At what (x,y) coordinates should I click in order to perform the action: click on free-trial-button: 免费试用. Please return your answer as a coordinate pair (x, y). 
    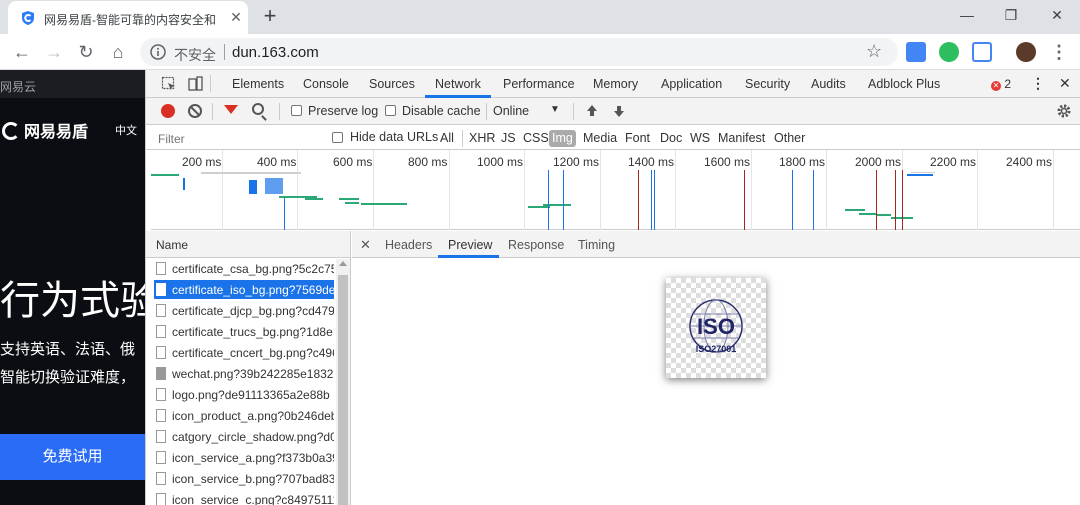
    Looking at the image, I should click on (72, 457).